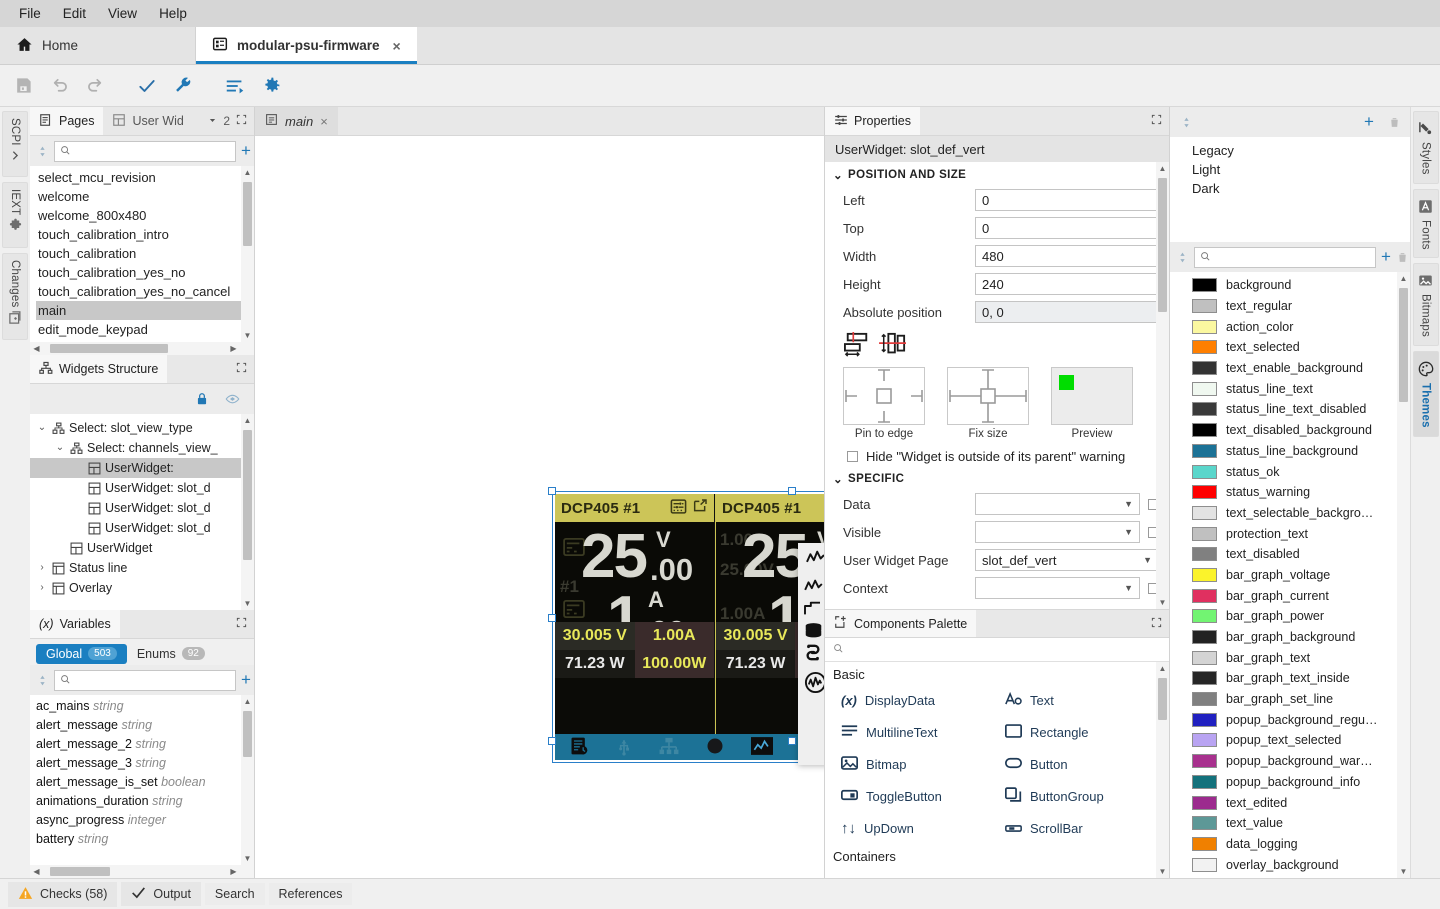 The width and height of the screenshot is (1440, 909). Describe the element at coordinates (310, 894) in the screenshot. I see `status-references-button: References` at that location.